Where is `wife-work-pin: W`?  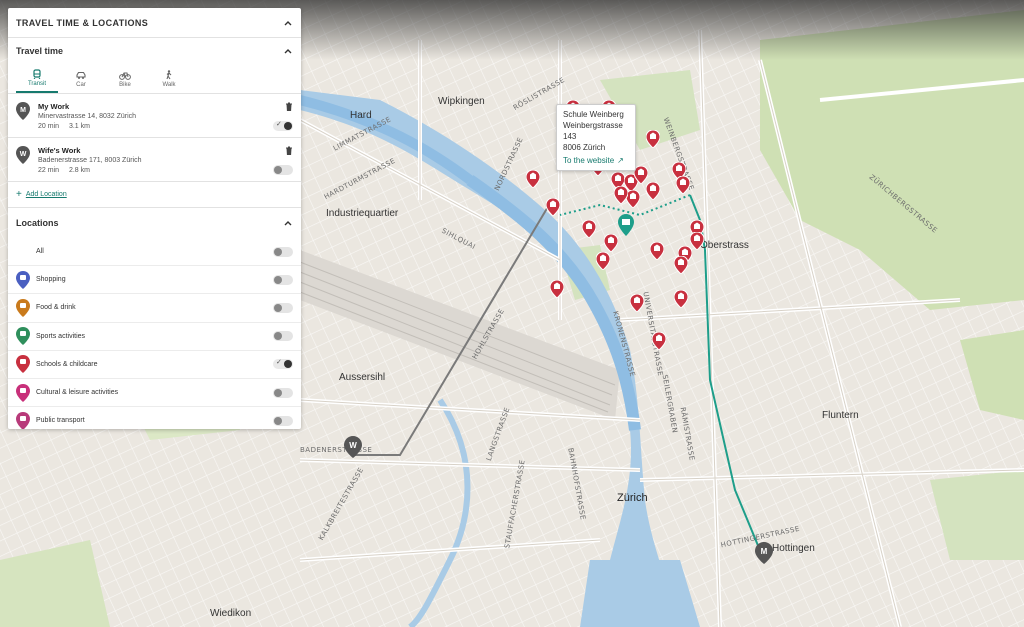 wife-work-pin: W is located at coordinates (353, 447).